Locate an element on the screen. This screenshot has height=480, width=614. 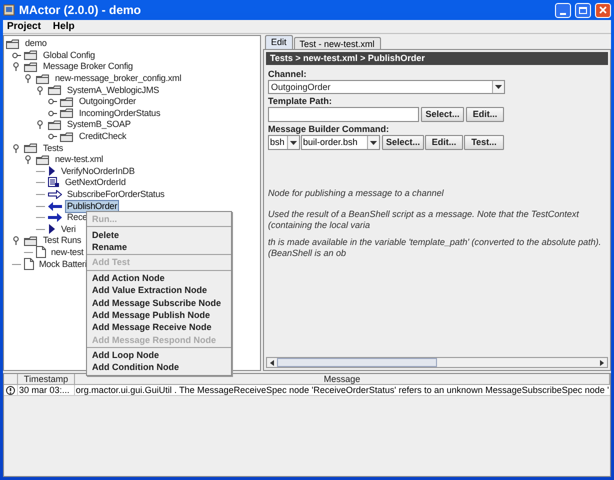
tree-item: Rece is located at coordinates (77, 217).